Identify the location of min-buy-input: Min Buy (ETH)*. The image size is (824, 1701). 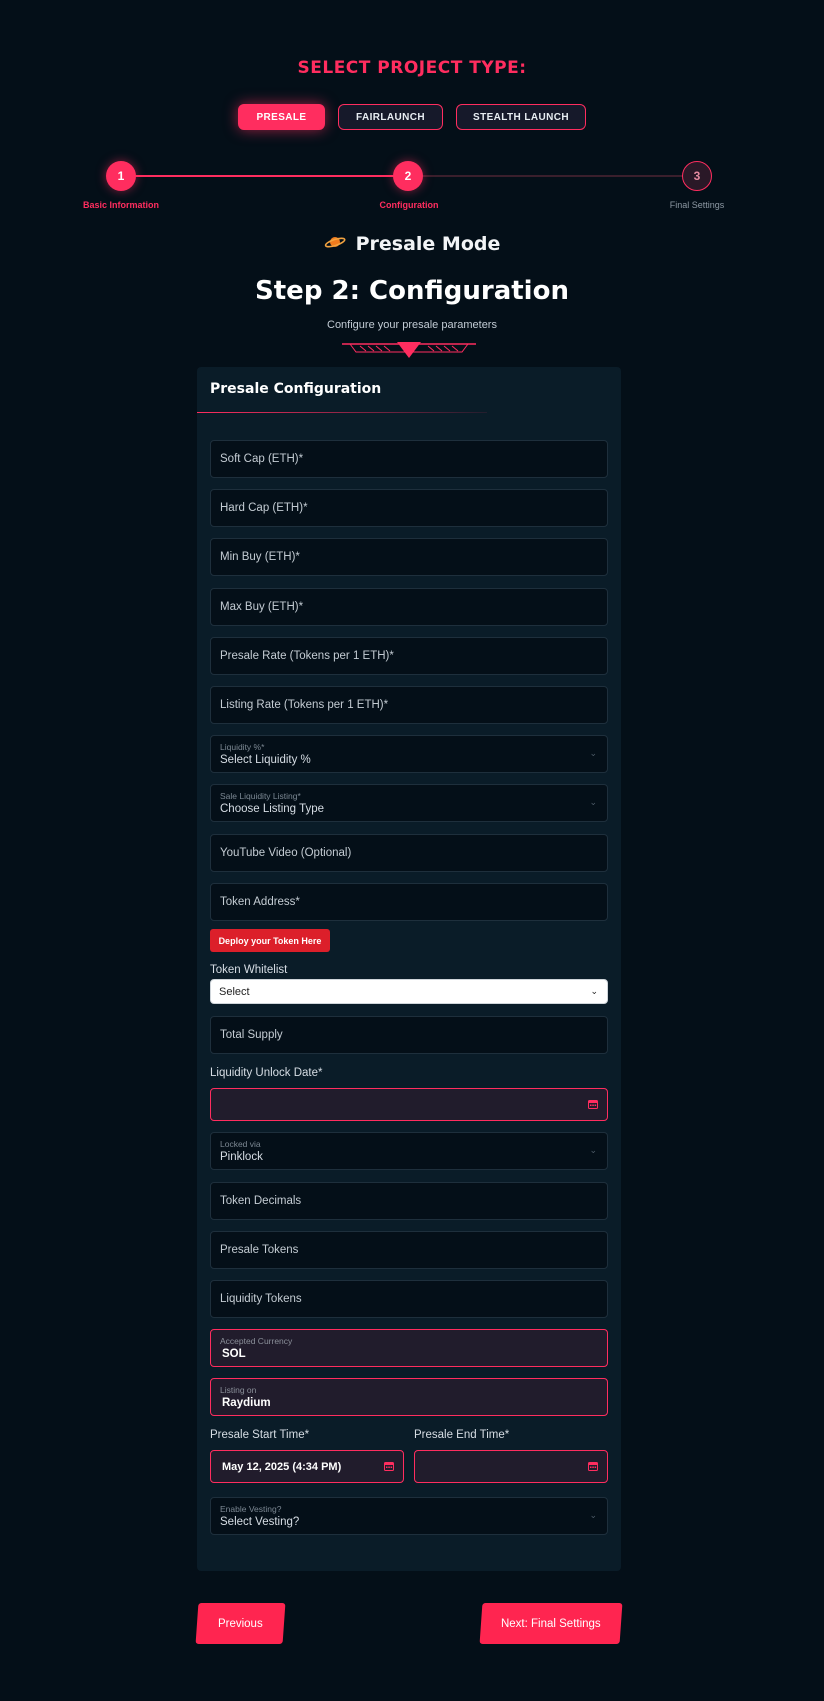
(409, 557).